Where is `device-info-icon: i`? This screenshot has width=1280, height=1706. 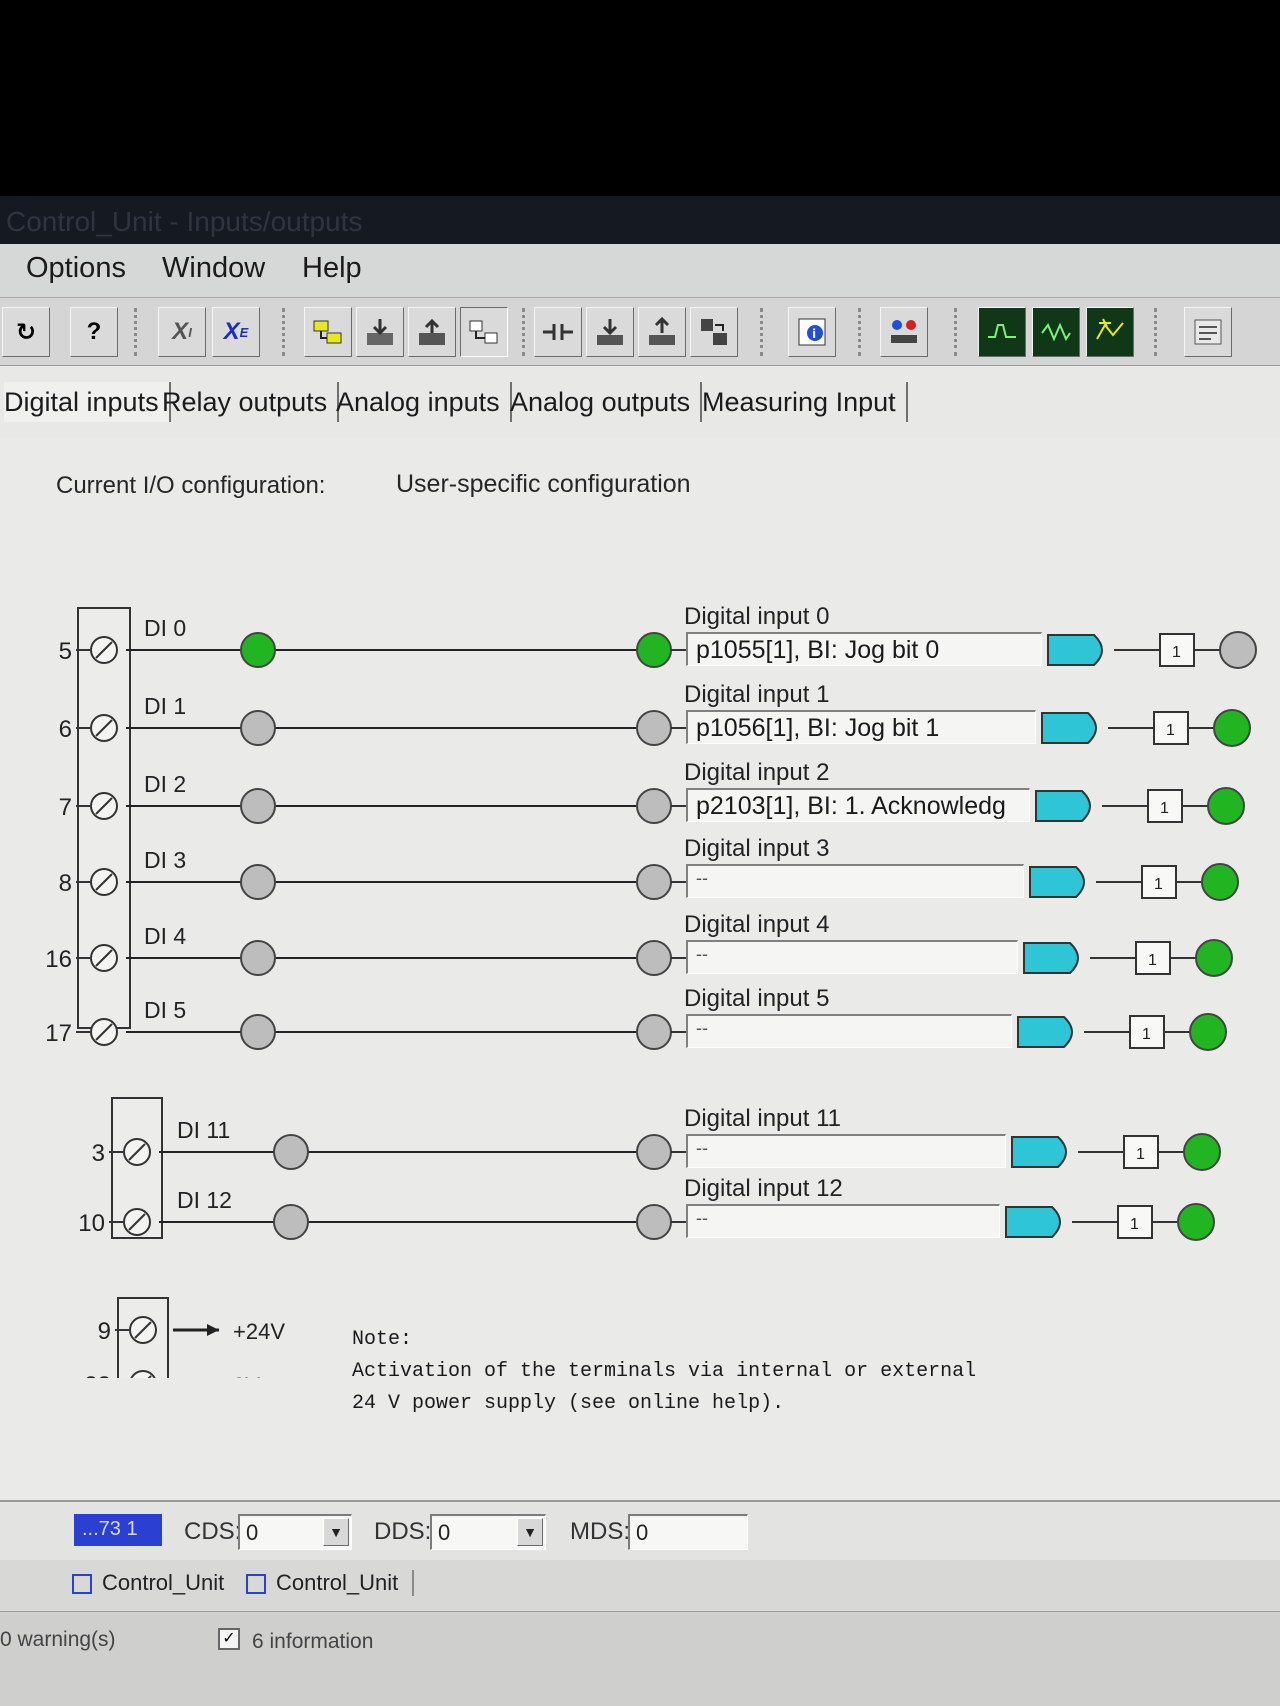 device-info-icon: i is located at coordinates (812, 332).